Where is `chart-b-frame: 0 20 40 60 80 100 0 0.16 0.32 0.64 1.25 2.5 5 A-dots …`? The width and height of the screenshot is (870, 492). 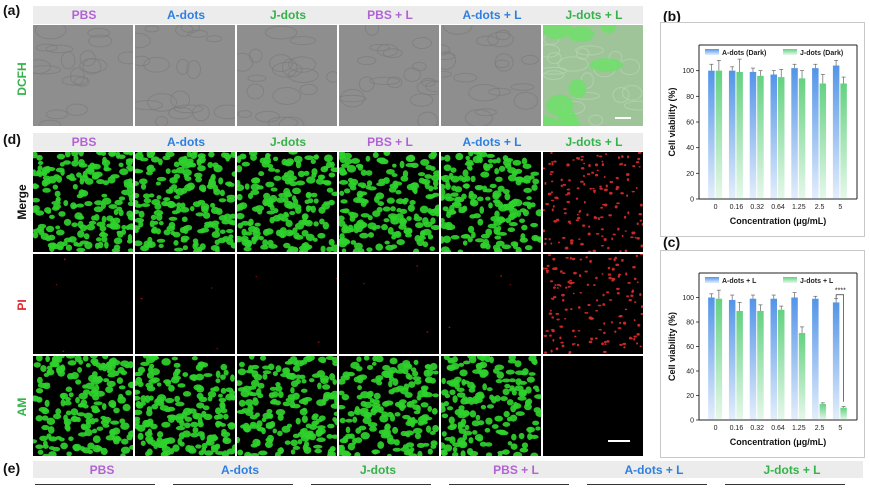
chart-b-frame: 0 20 40 60 80 100 0 0.16 0.32 0.64 1.25 2.5 5 A-dots … is located at coordinates (762, 129).